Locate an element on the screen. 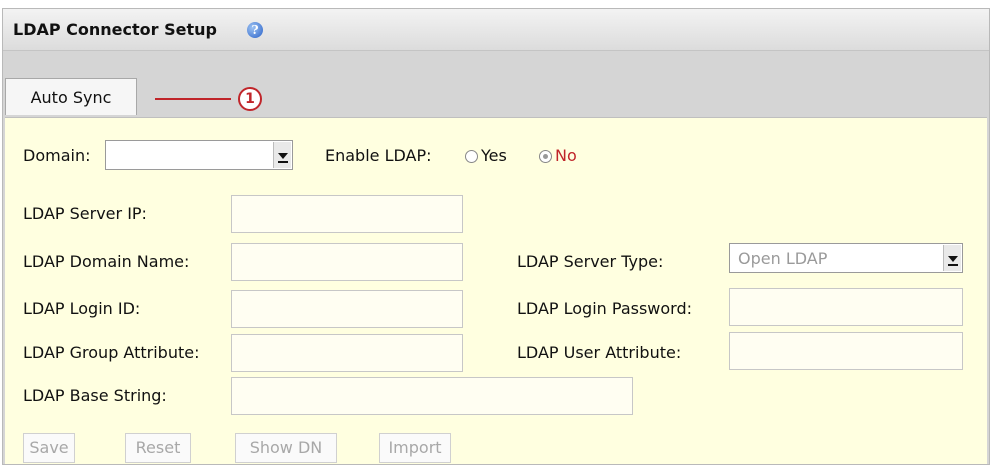  login-password-label: LDAP Login Password: is located at coordinates (605, 308).